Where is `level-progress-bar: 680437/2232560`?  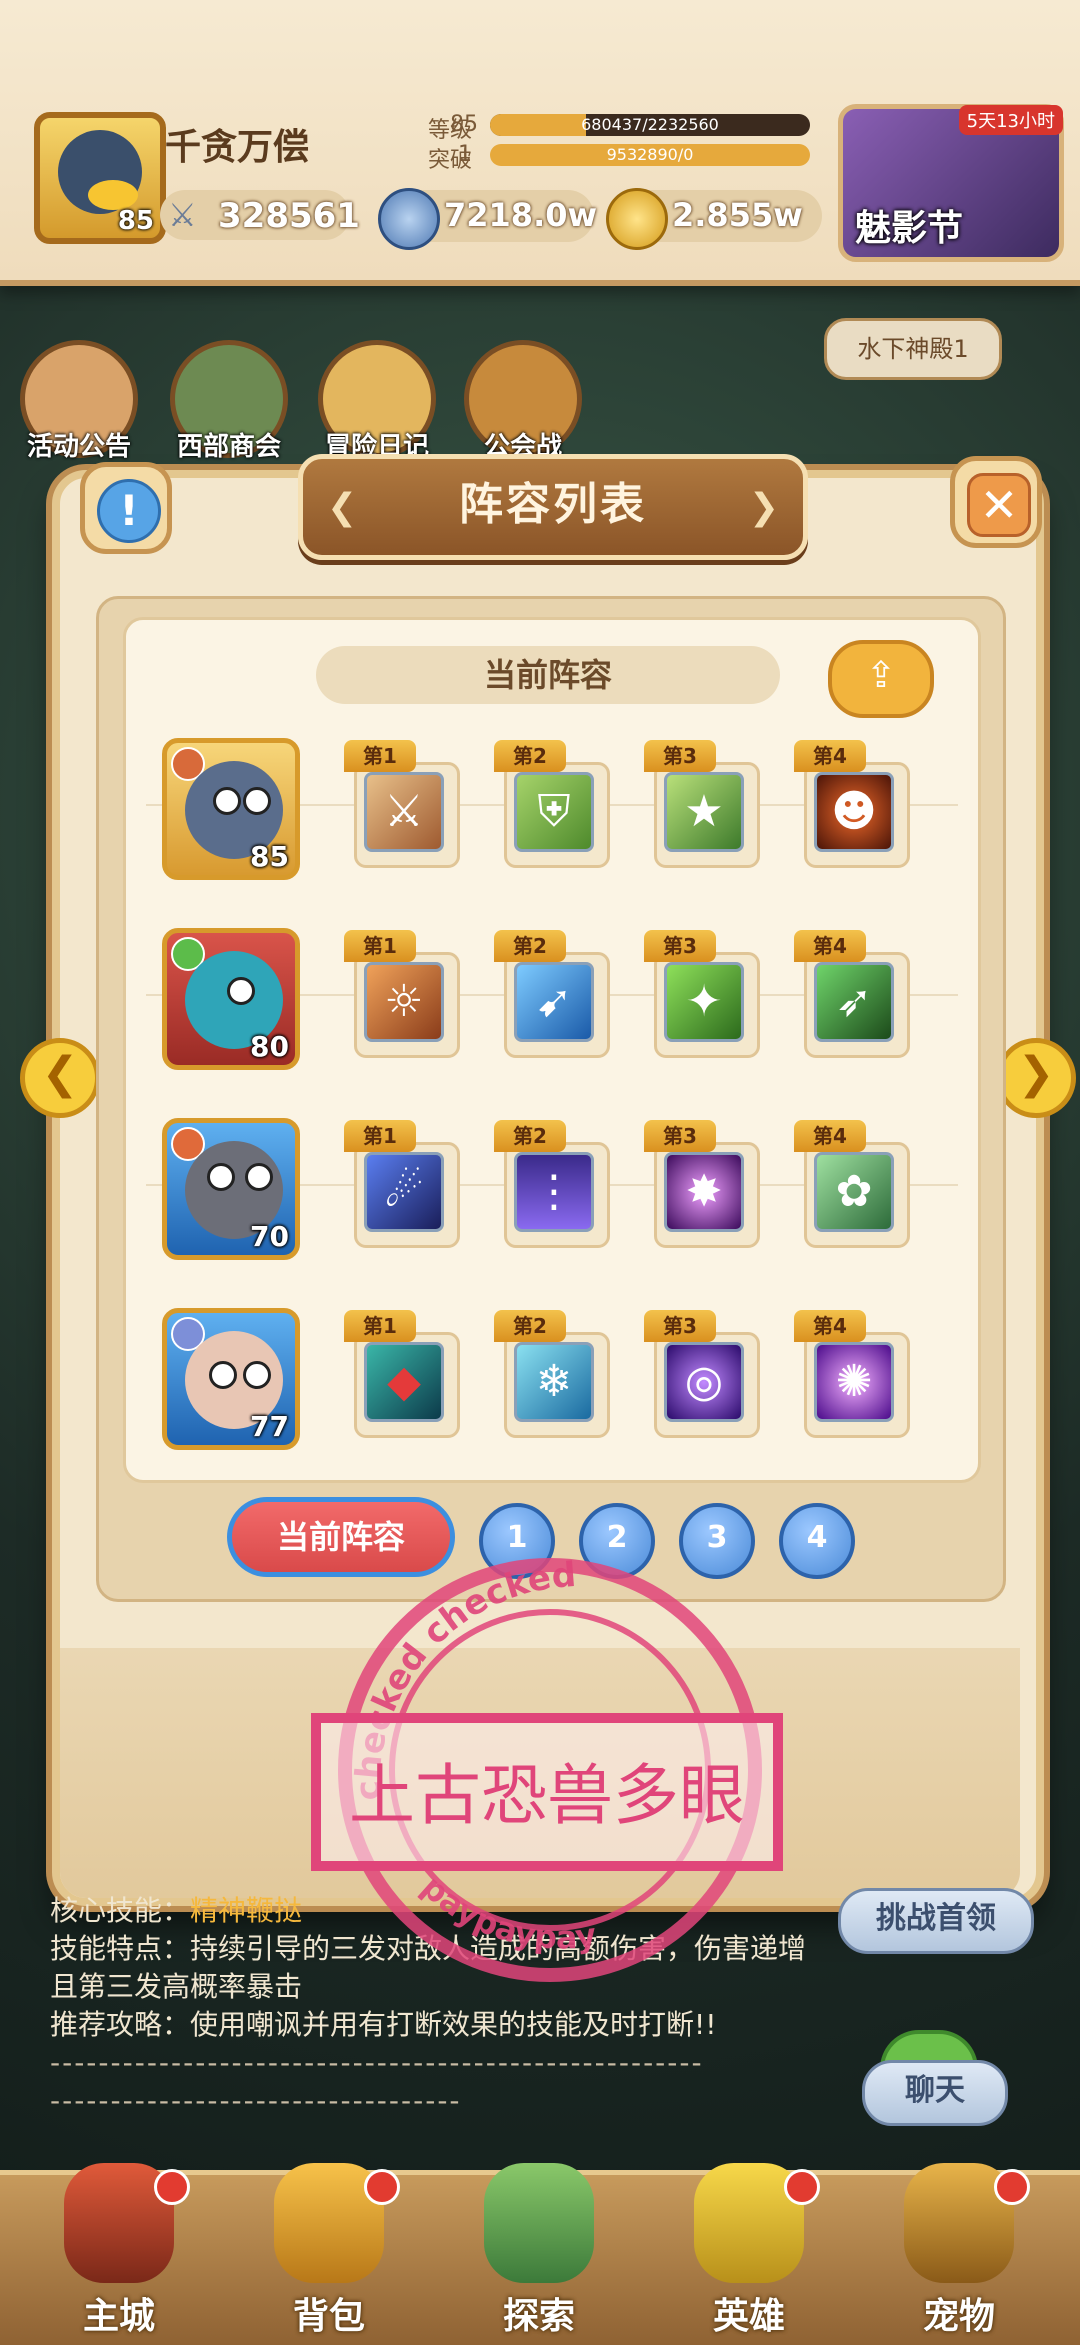 level-progress-bar: 680437/2232560 is located at coordinates (650, 125).